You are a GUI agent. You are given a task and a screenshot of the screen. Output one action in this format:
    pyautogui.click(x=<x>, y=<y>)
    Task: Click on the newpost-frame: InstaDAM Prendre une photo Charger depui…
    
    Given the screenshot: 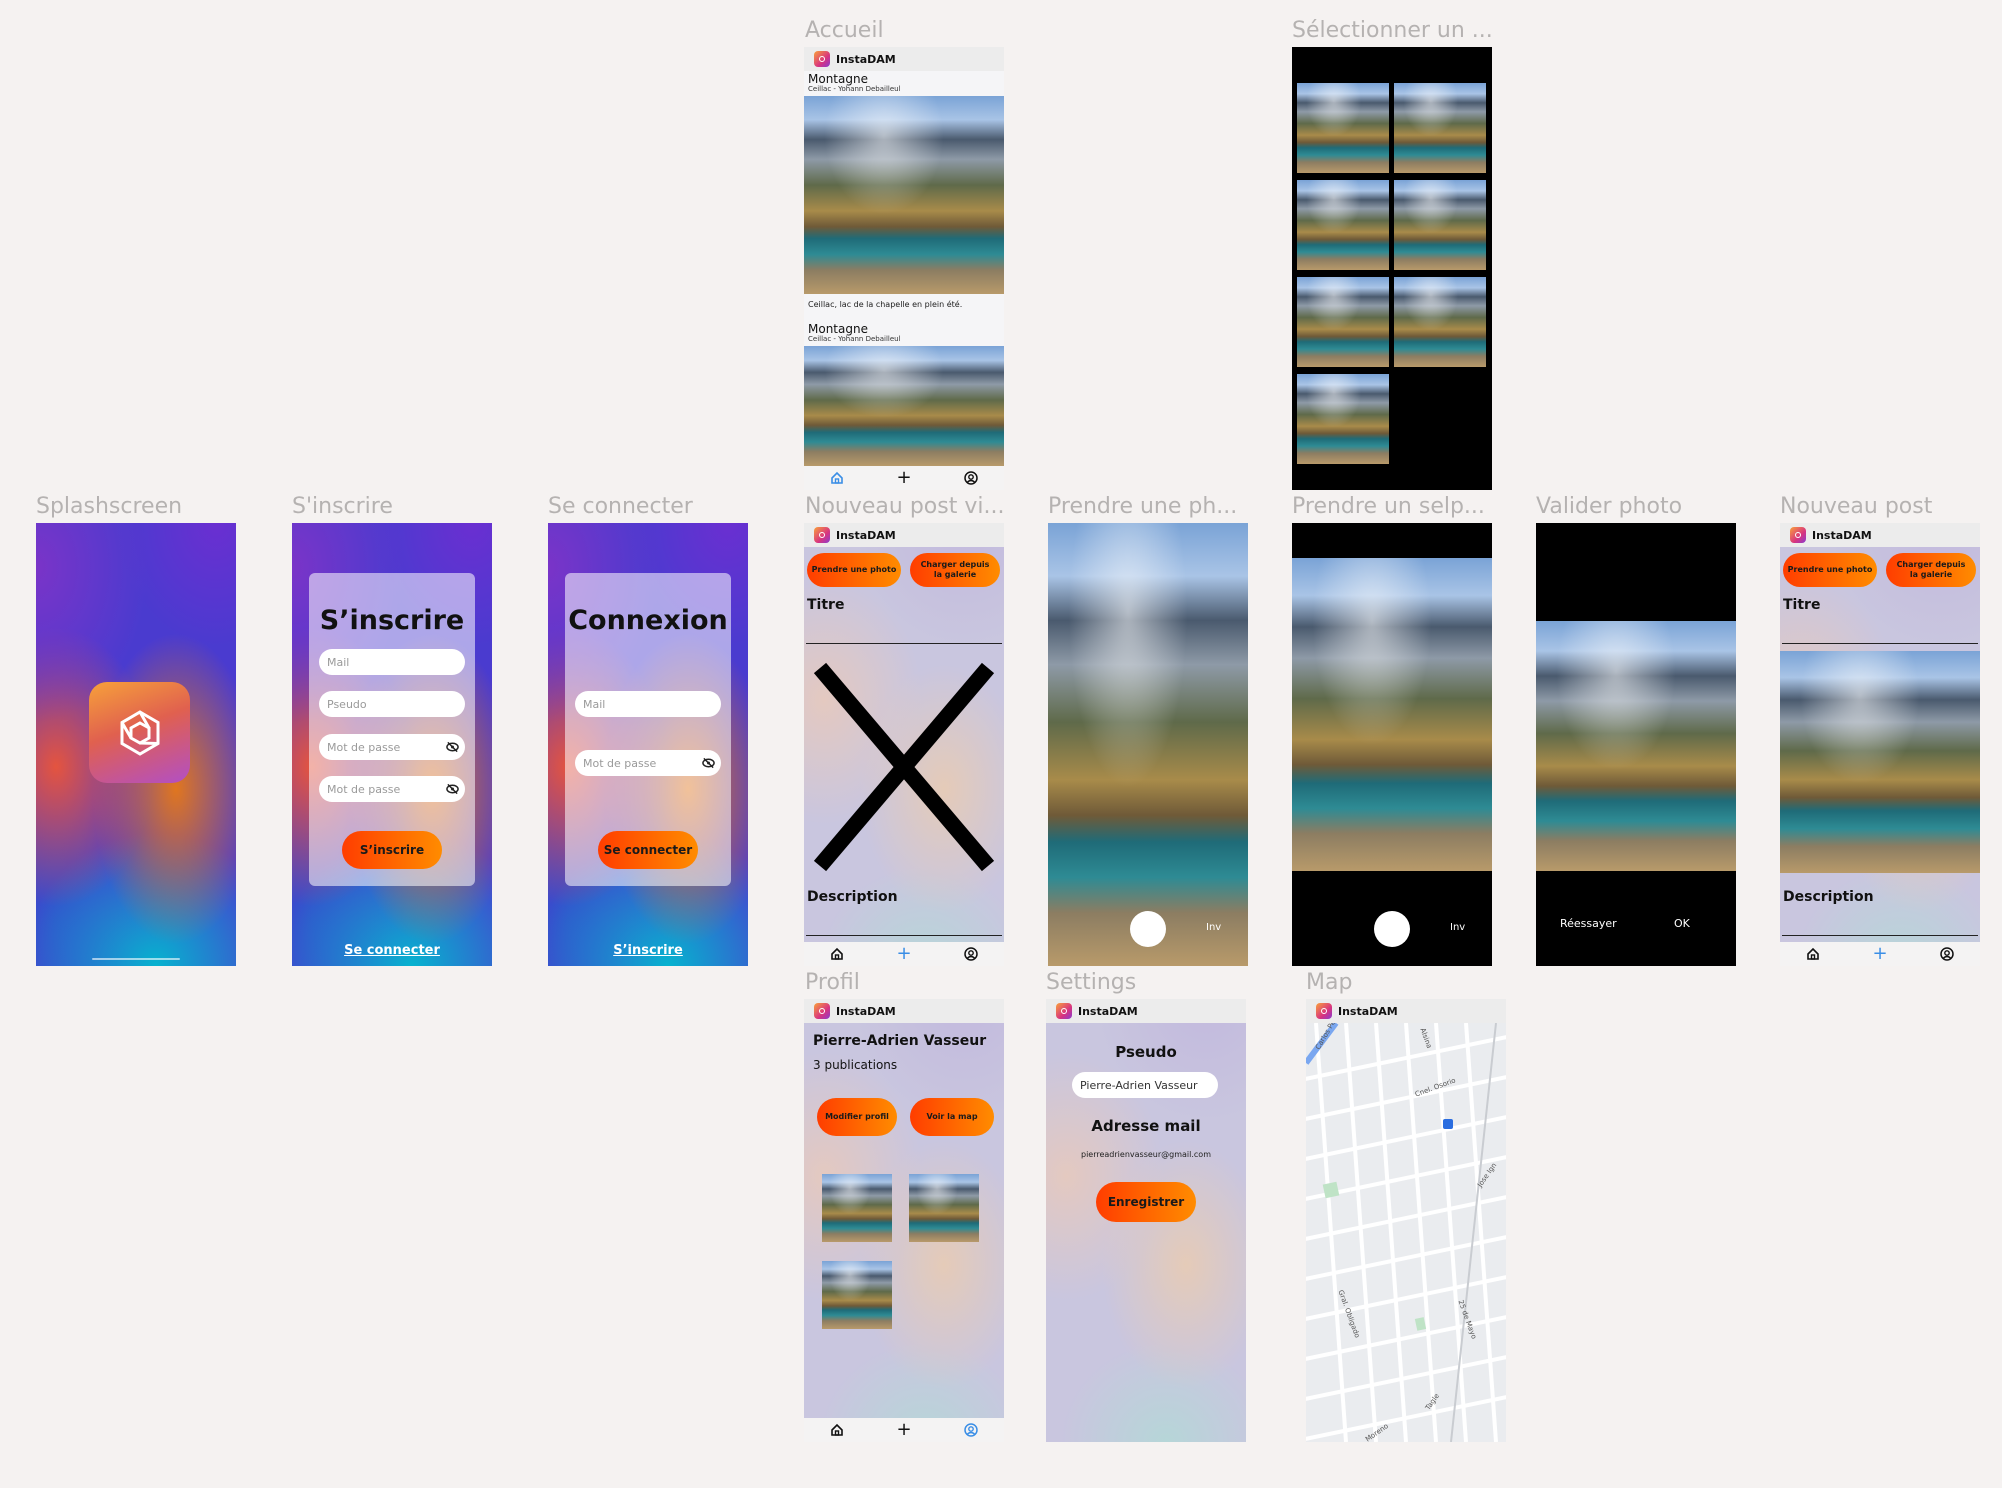 What is the action you would take?
    pyautogui.click(x=1880, y=744)
    